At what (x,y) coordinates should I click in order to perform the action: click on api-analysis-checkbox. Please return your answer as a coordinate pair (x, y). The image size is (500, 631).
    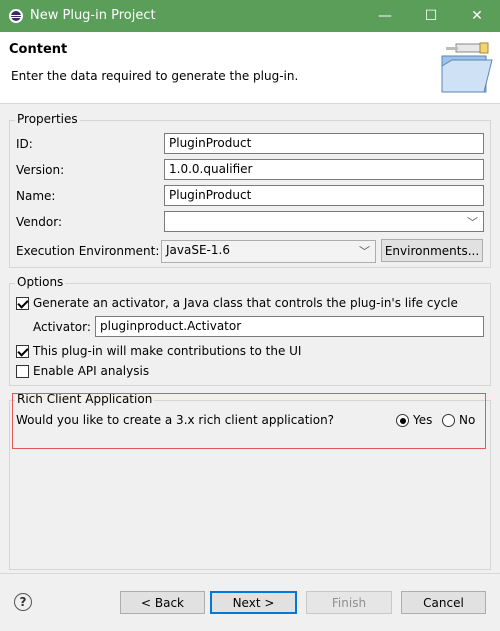
    Looking at the image, I should click on (22, 371).